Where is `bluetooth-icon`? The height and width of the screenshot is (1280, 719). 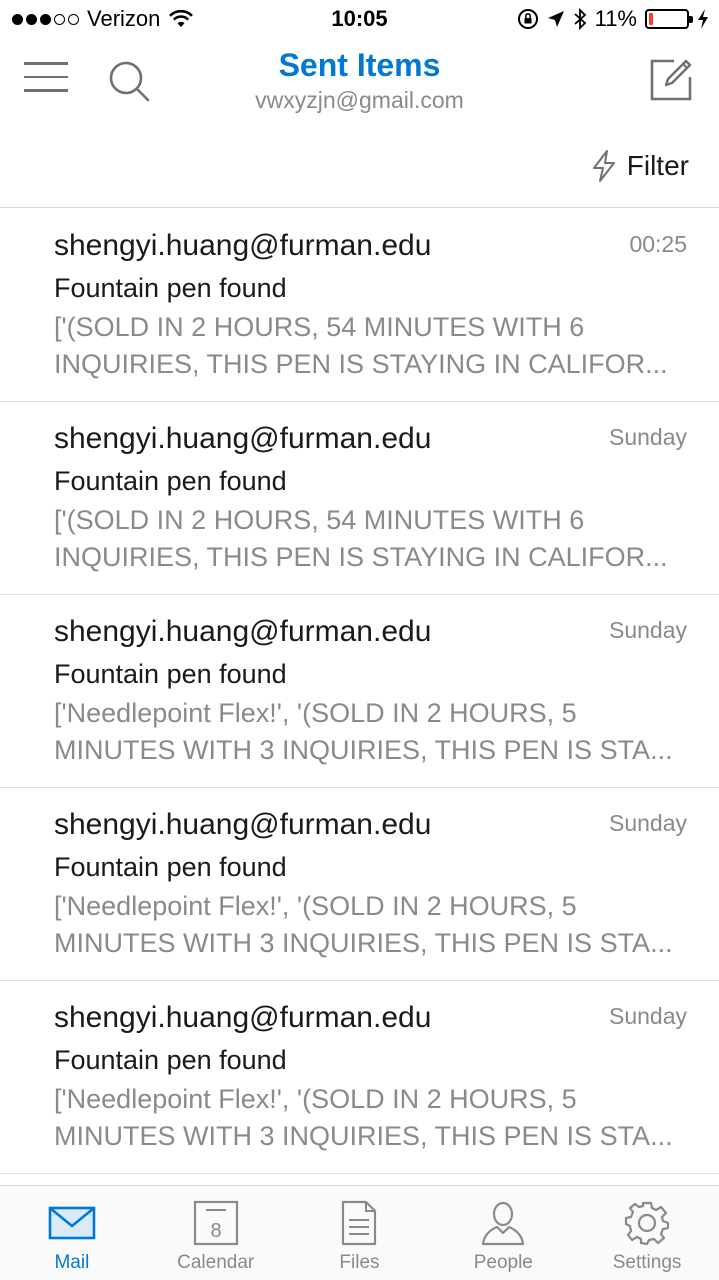
bluetooth-icon is located at coordinates (579, 19).